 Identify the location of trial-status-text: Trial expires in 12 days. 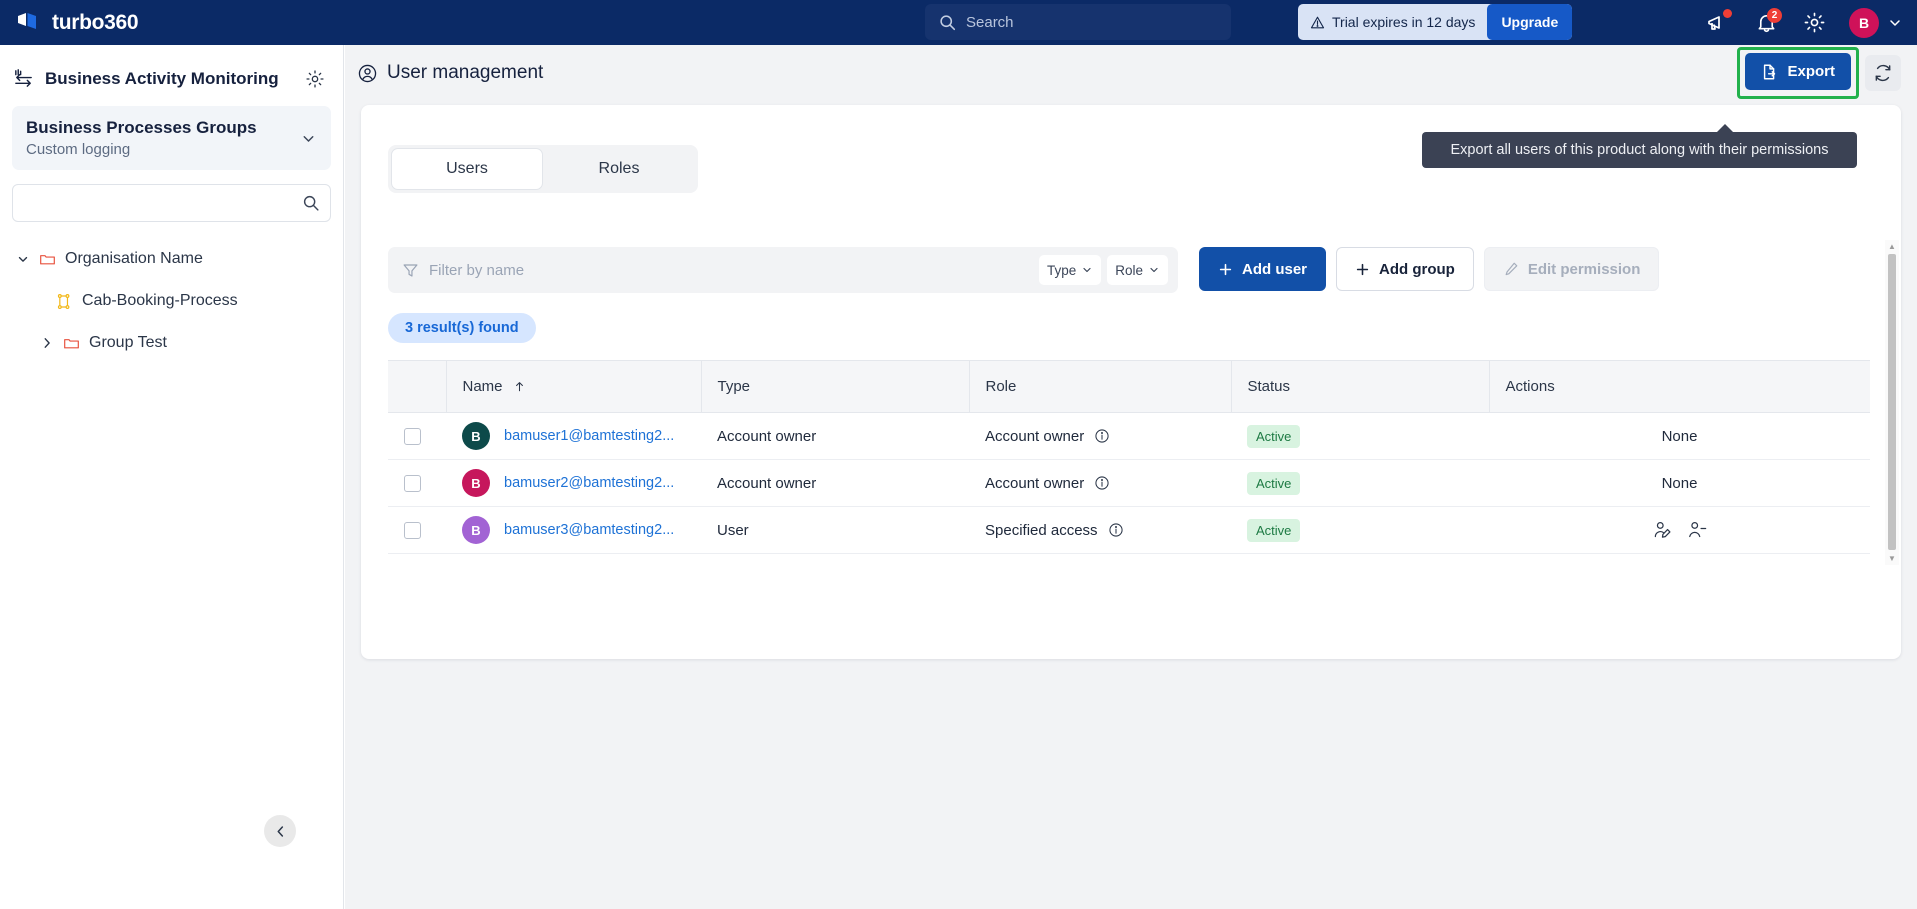
(1398, 22).